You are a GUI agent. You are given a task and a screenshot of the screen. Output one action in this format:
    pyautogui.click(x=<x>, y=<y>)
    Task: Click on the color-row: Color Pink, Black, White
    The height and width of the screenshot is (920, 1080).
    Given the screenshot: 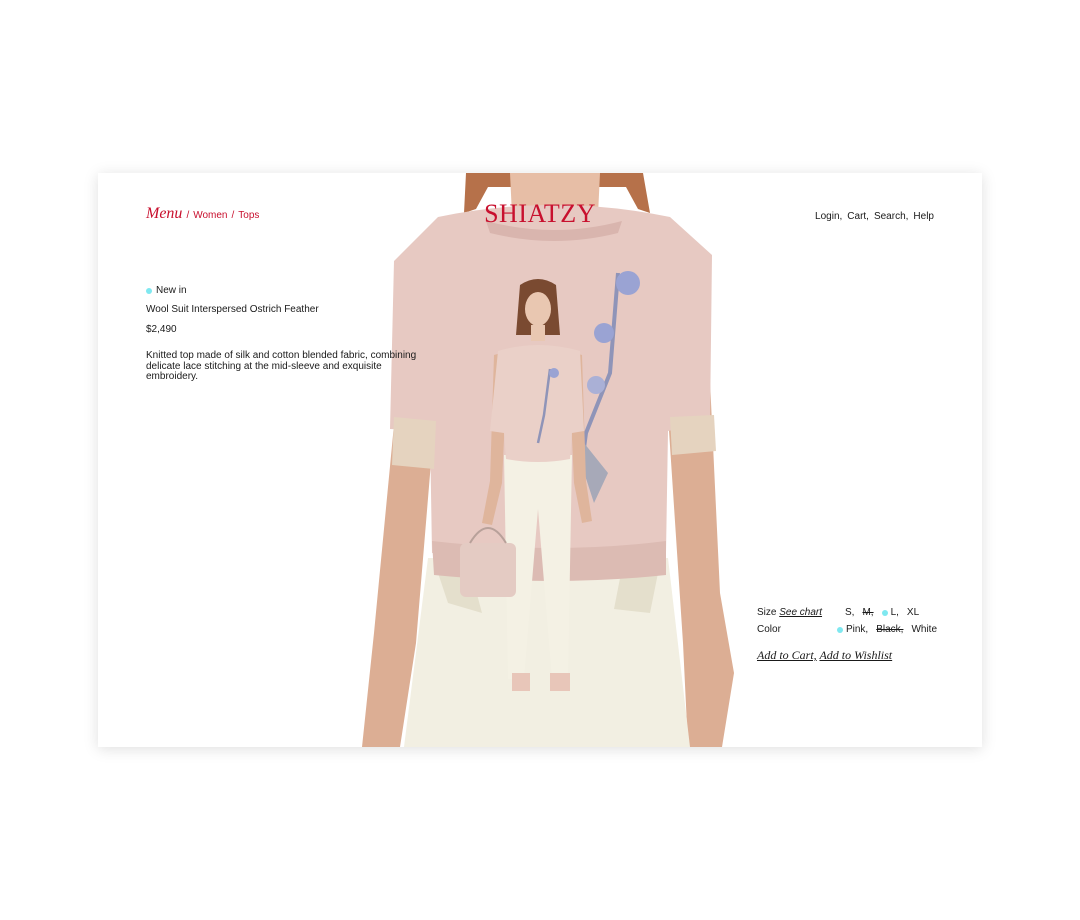 What is the action you would take?
    pyautogui.click(x=847, y=629)
    